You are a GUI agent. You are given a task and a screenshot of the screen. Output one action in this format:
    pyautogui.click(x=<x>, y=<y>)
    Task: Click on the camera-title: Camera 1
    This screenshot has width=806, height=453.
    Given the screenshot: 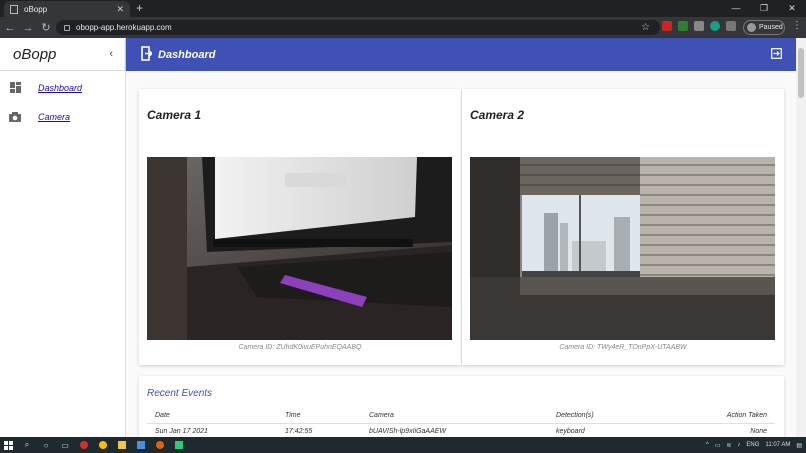 What is the action you would take?
    pyautogui.click(x=174, y=115)
    